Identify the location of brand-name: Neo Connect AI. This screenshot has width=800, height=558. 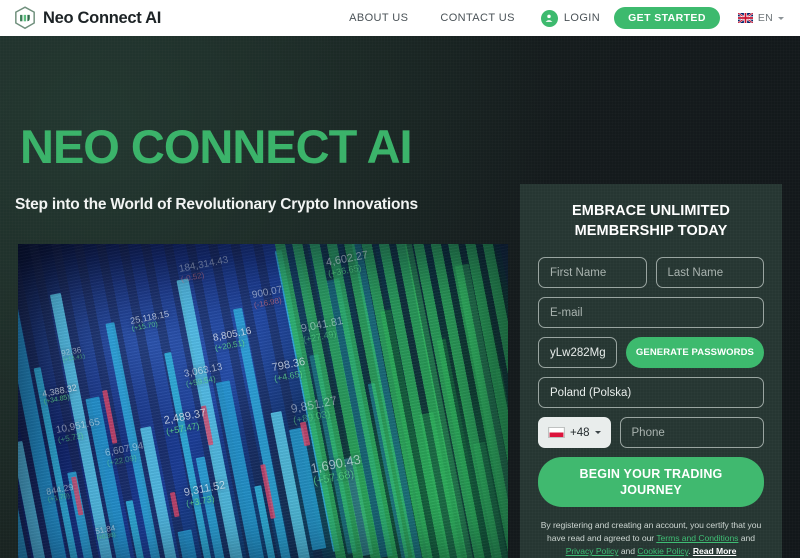
(102, 17).